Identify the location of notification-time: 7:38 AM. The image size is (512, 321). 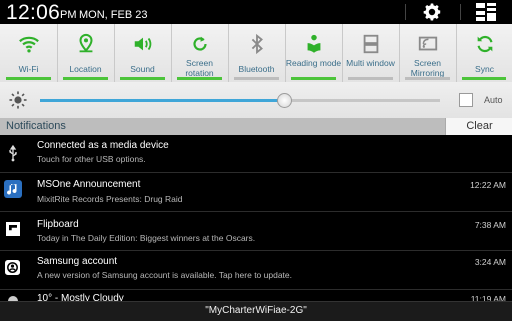
(490, 225).